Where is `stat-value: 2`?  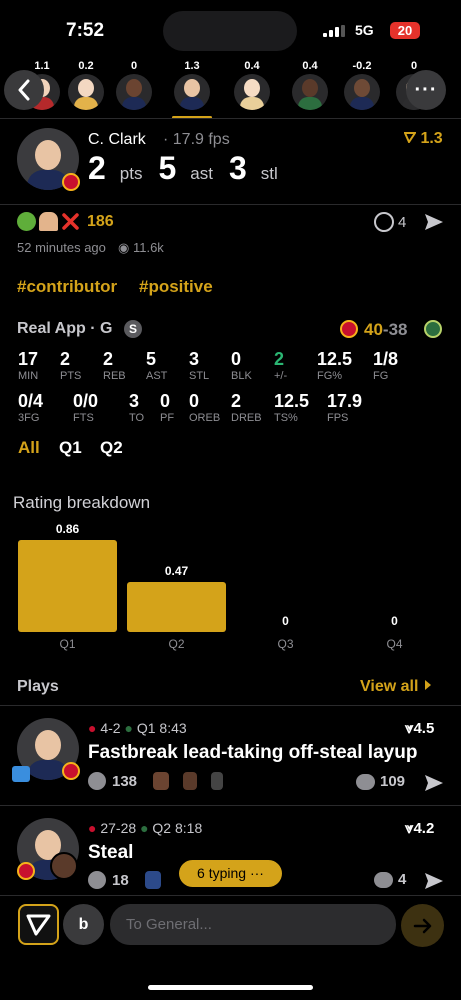
stat-value: 2 is located at coordinates (97, 168).